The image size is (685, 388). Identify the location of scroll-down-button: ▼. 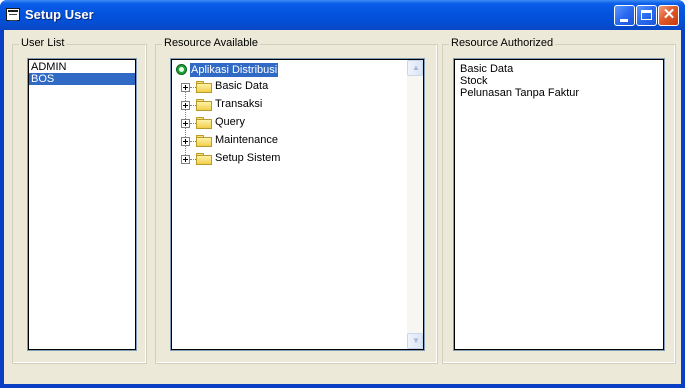
(415, 341).